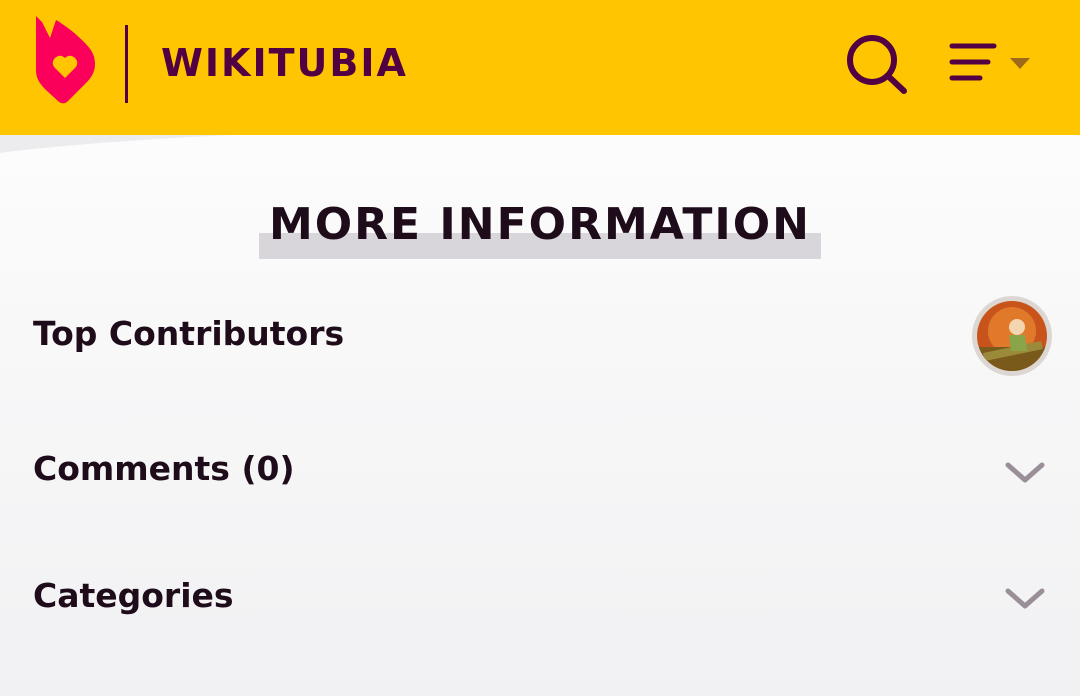 This screenshot has width=1080, height=696. I want to click on menu-button, so click(991, 63).